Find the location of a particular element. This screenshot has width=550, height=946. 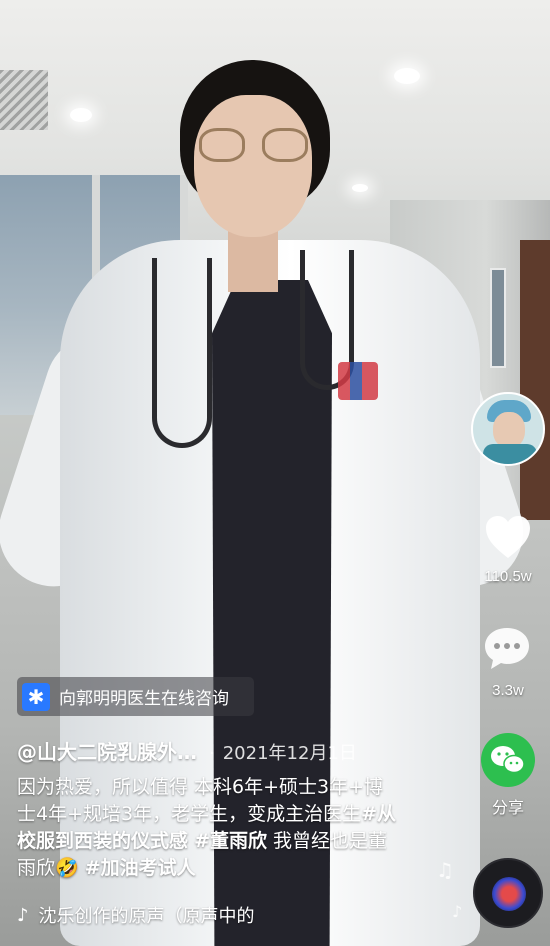

air-vent is located at coordinates (24, 100).